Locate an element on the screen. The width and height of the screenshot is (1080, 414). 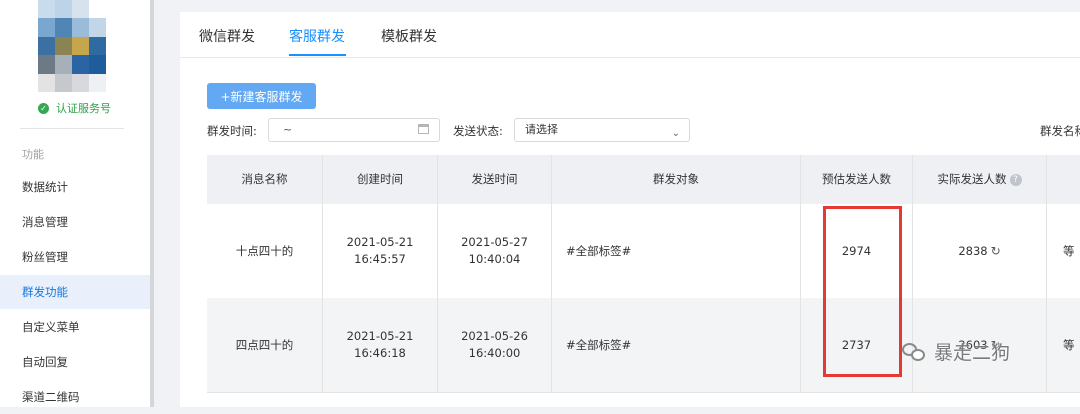
sent-clock: 10:40:04 is located at coordinates (494, 259).